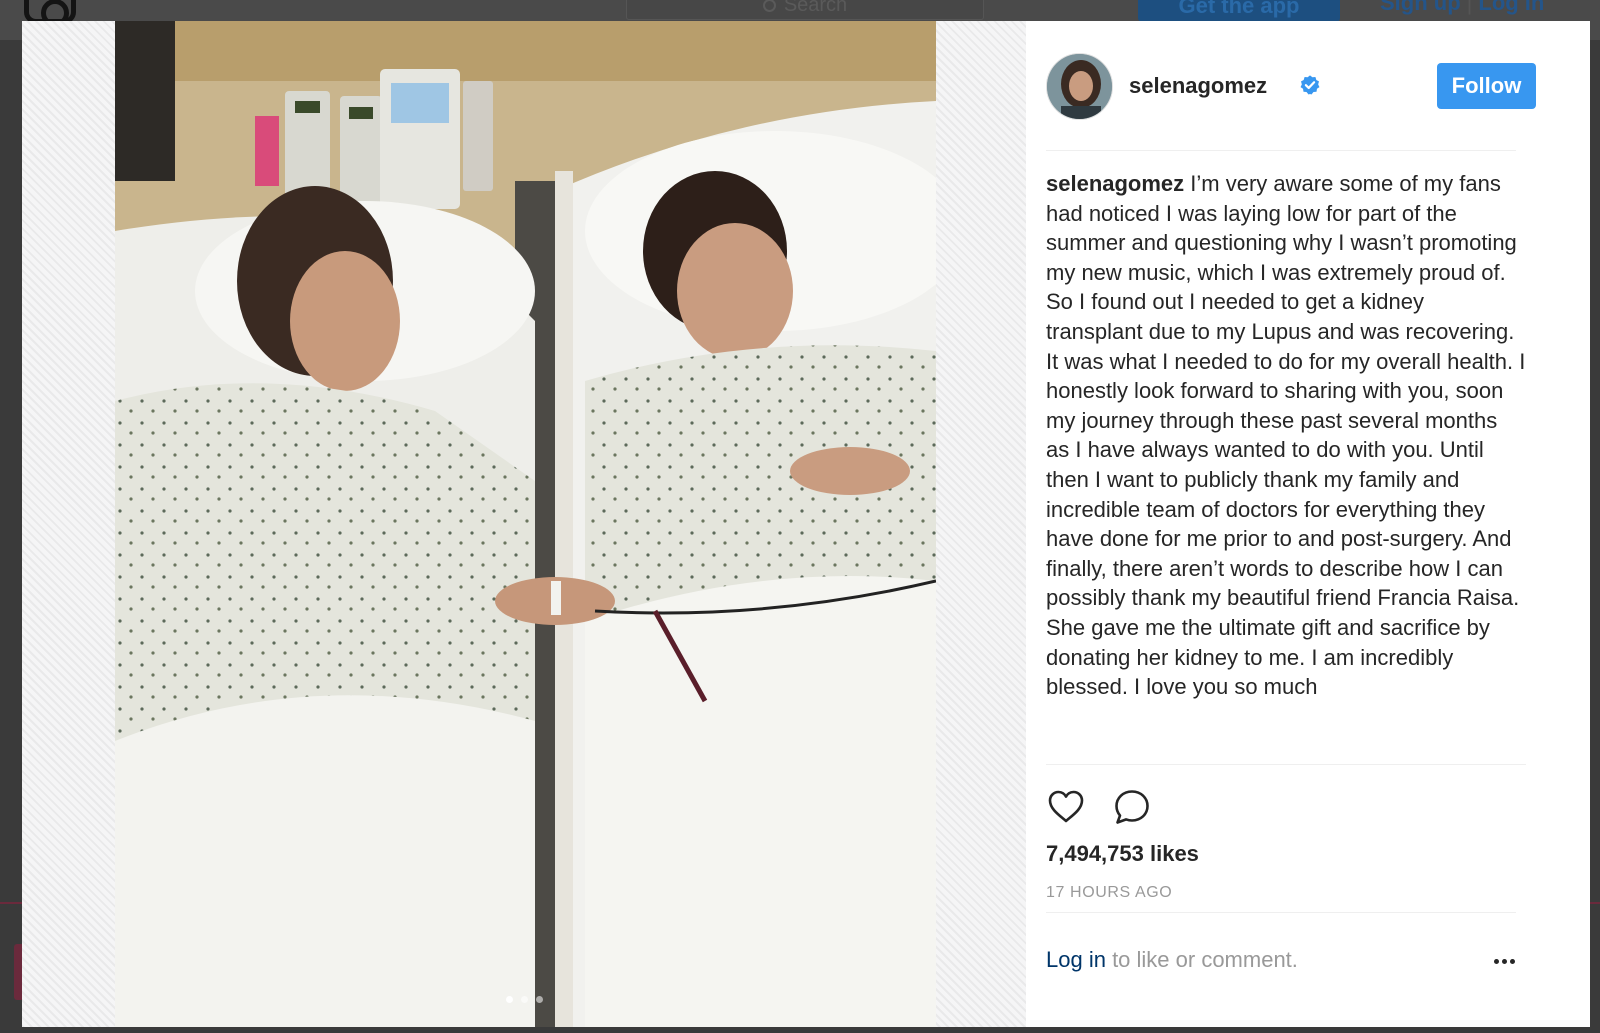  I want to click on log-in-link: Log in, so click(1076, 959).